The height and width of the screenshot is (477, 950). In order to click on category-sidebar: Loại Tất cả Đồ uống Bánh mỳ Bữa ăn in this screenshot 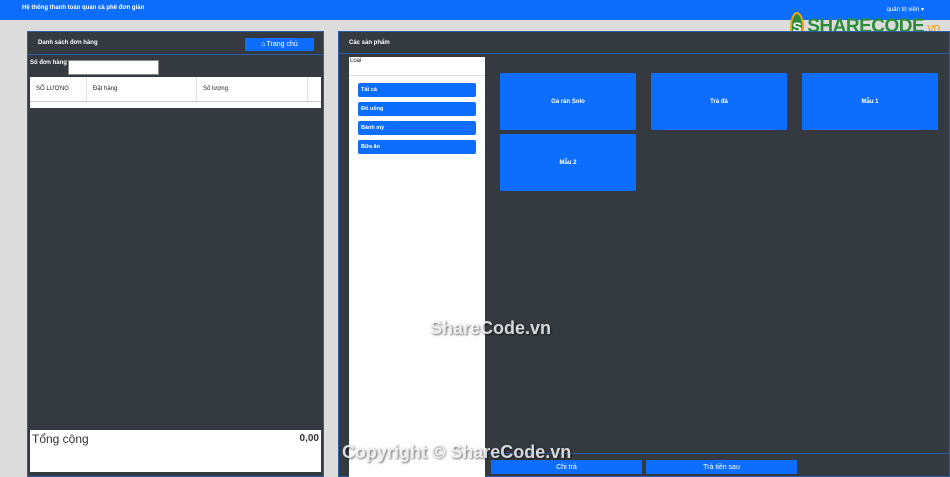, I will do `click(417, 267)`.